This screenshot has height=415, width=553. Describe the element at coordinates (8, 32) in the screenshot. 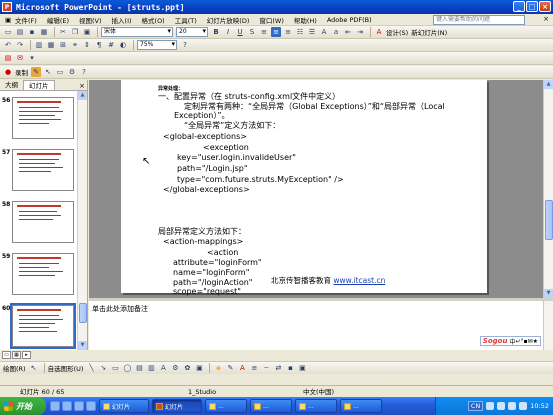

I see `new-icon: ▭` at that location.